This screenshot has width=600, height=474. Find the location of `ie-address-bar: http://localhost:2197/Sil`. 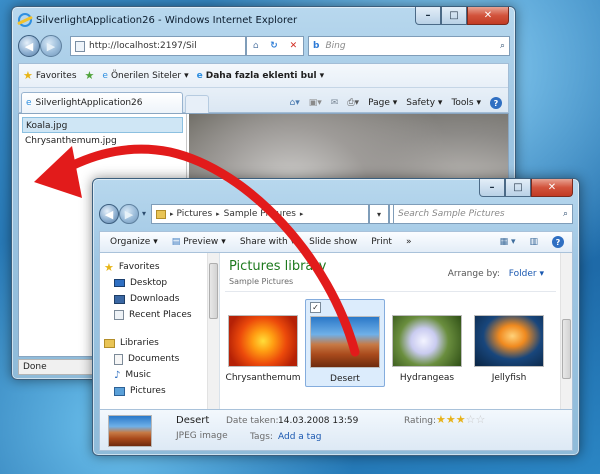

ie-address-bar: http://localhost:2197/Sil is located at coordinates (158, 46).